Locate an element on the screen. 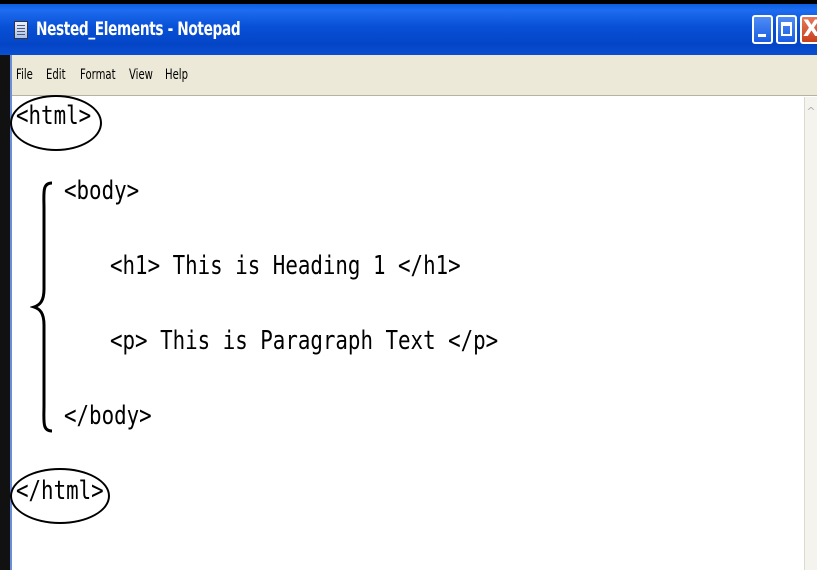  maximize-icon is located at coordinates (786, 29).